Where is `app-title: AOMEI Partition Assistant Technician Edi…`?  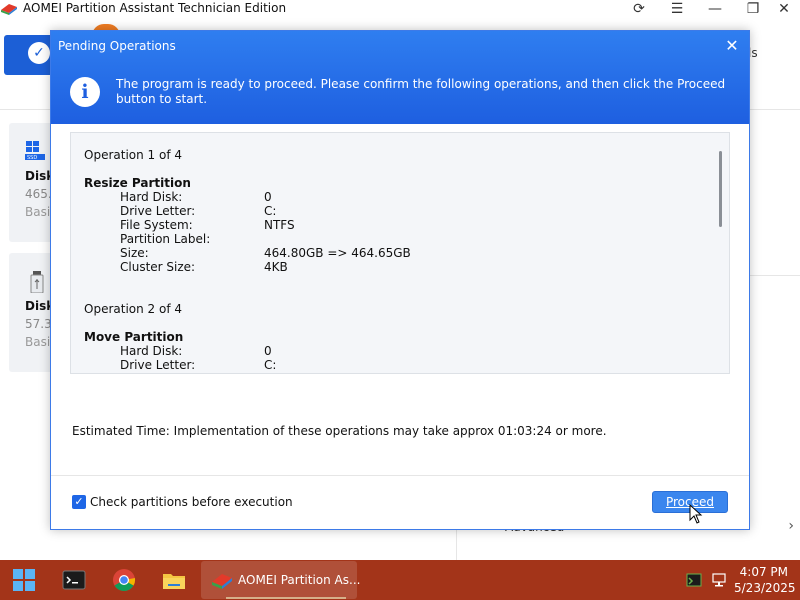
app-title: AOMEI Partition Assistant Technician Edi… is located at coordinates (155, 8).